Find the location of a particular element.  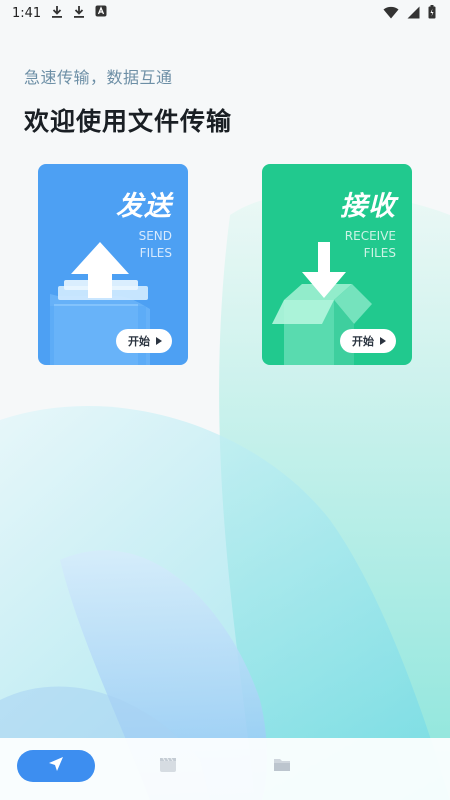

receive-card-title: 接收 is located at coordinates (368, 206).